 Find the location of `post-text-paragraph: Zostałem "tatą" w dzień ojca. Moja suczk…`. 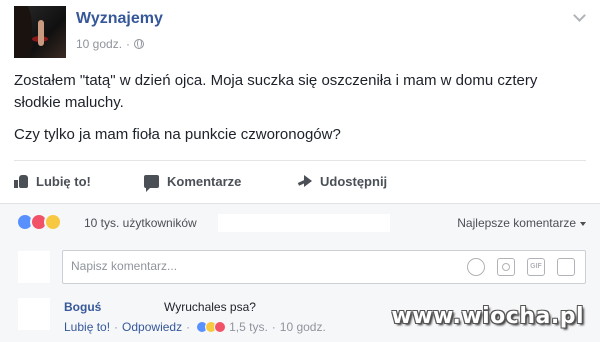

post-text-paragraph: Zostałem "tatą" w dzień ojca. Moja suczk… is located at coordinates (276, 91).